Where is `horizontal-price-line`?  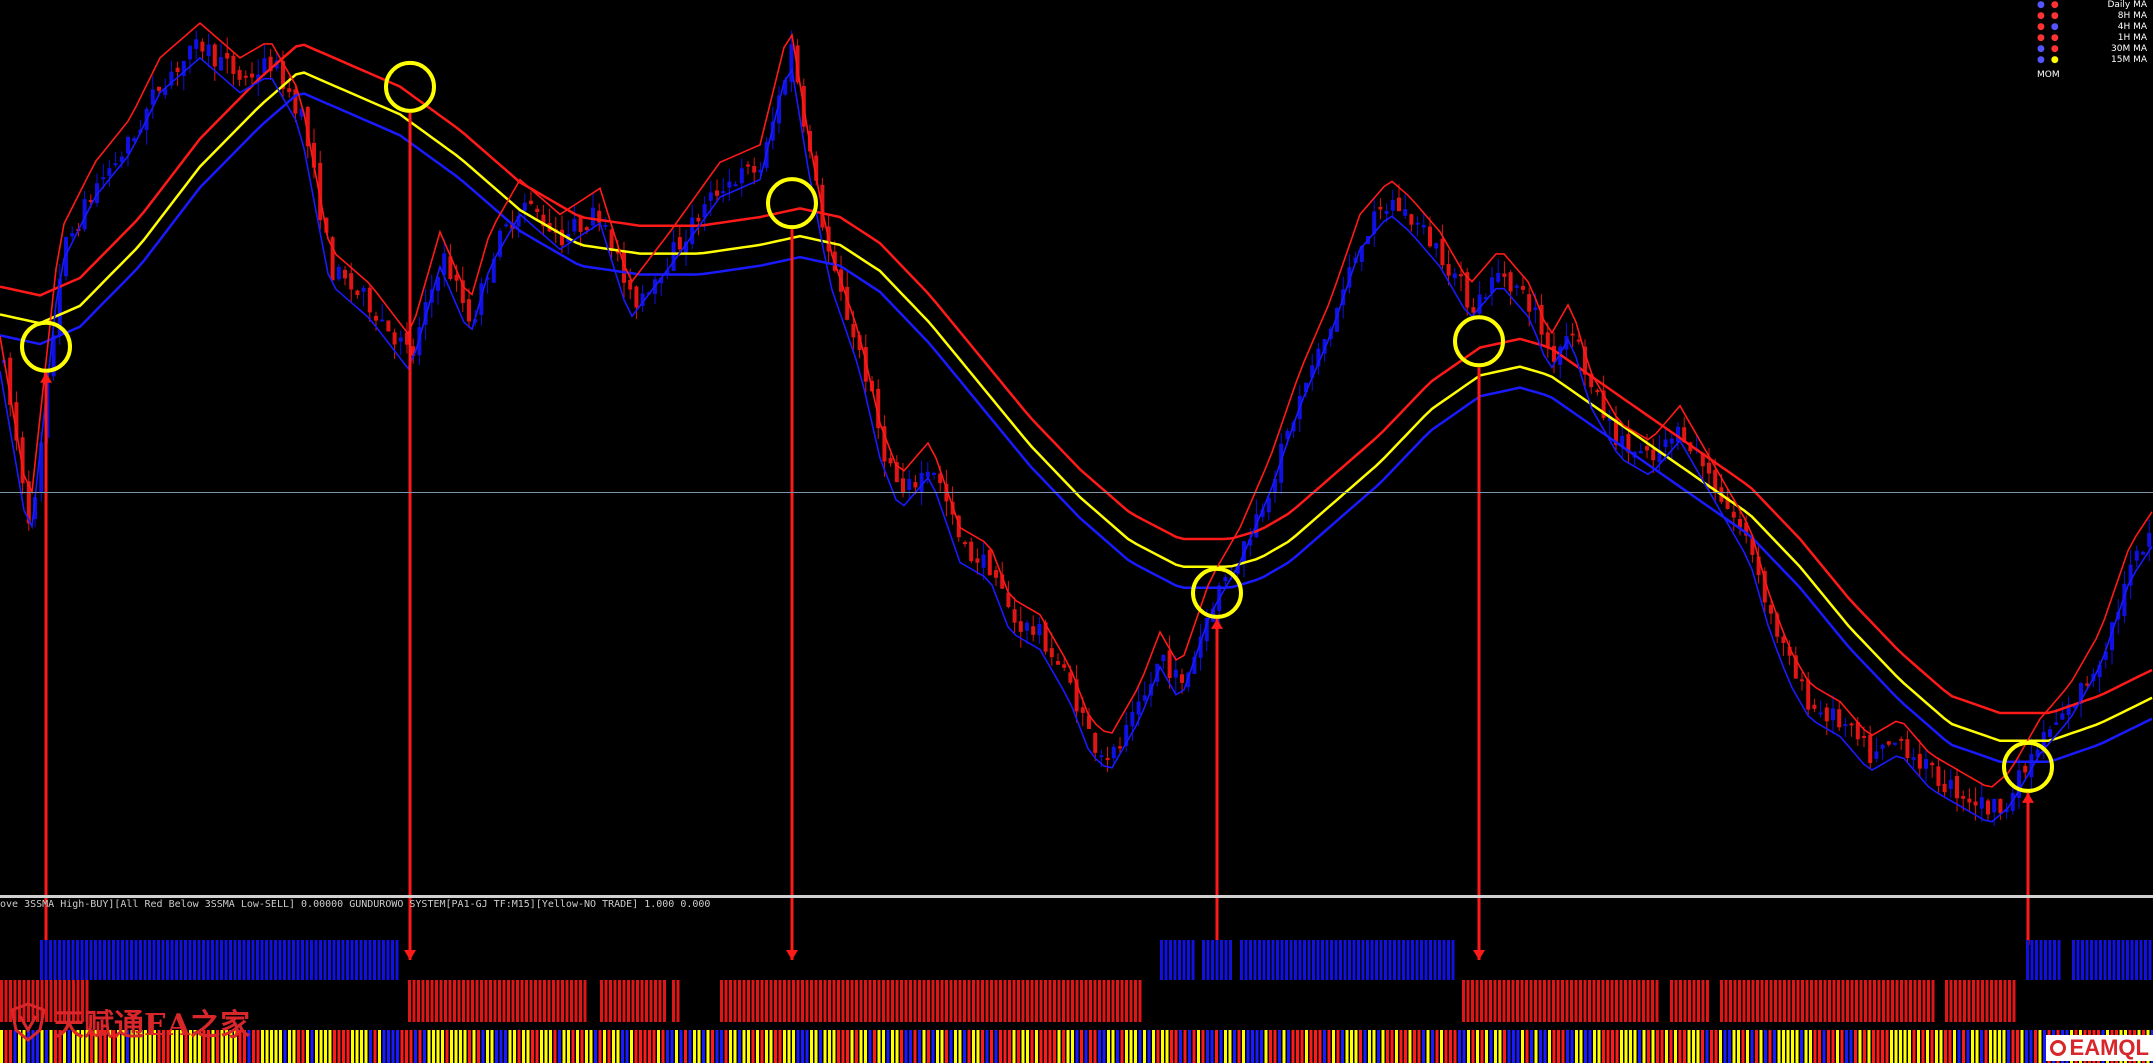
horizontal-price-line is located at coordinates (1076, 492).